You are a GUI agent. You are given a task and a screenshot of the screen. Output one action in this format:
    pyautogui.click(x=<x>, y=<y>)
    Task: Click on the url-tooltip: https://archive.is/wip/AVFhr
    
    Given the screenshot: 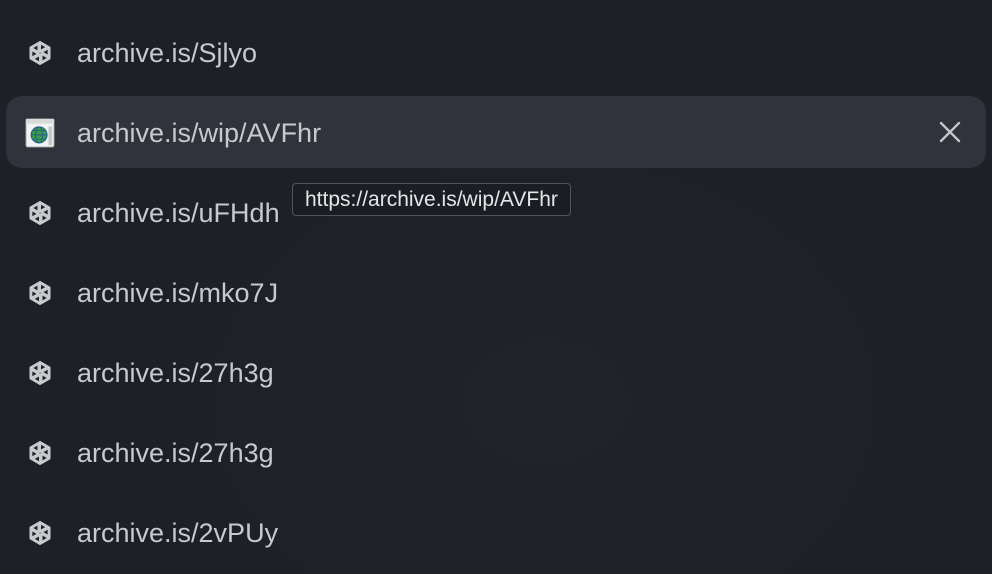 What is the action you would take?
    pyautogui.click(x=431, y=199)
    